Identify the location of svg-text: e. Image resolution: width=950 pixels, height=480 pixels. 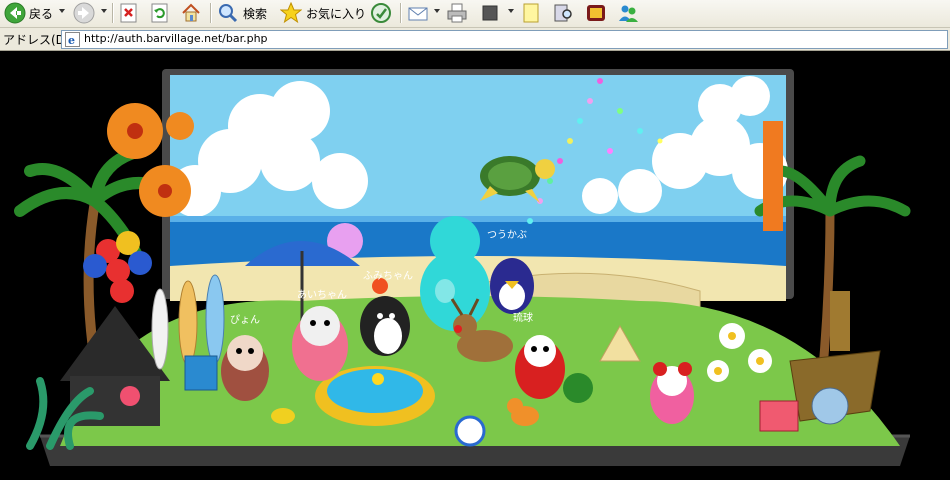
(71, 40).